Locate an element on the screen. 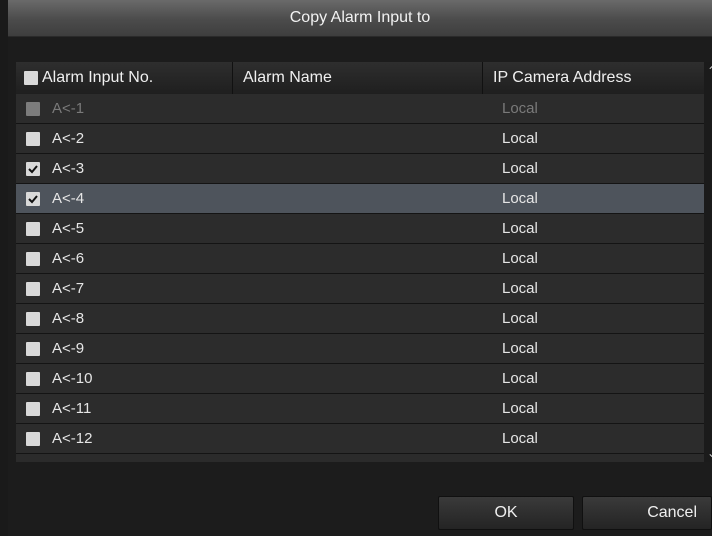 The image size is (712, 536). alarm-input-no: A<-4 is located at coordinates (68, 198).